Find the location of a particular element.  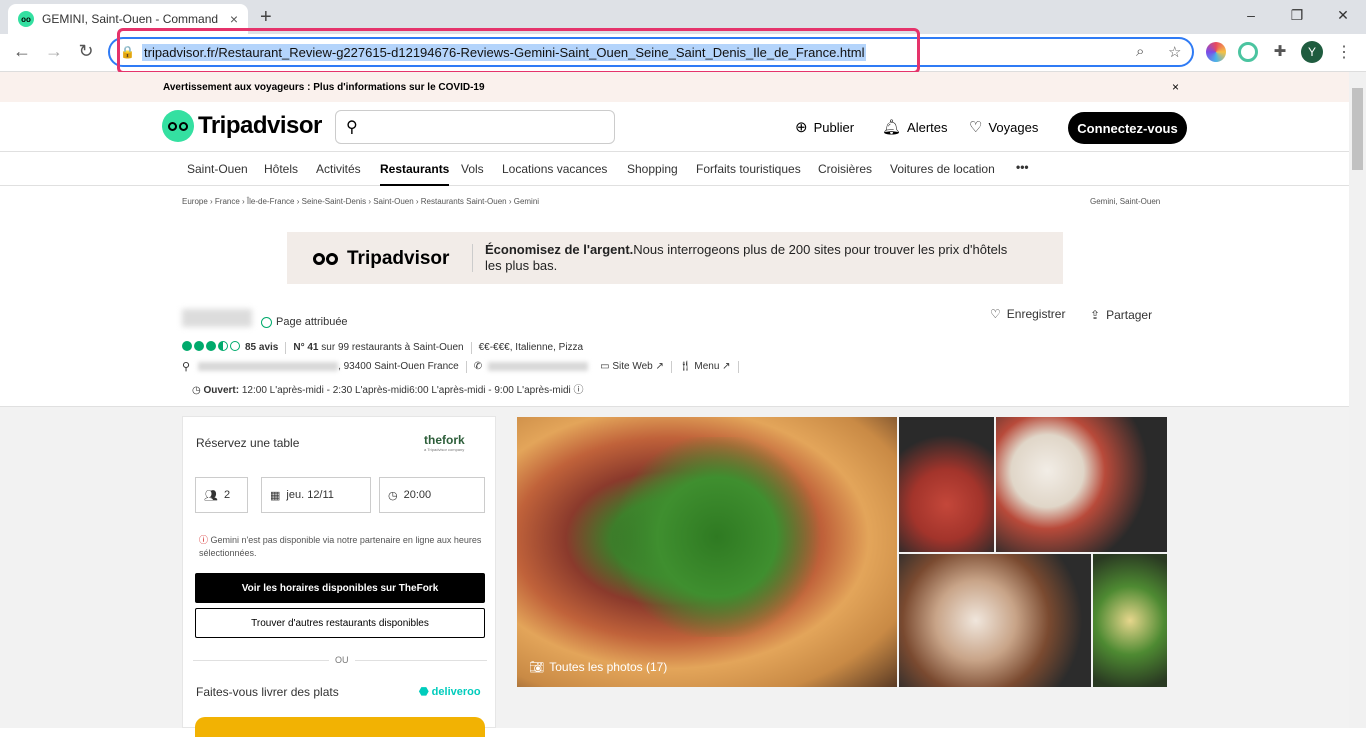

extension-color-icon is located at coordinates (1216, 52).